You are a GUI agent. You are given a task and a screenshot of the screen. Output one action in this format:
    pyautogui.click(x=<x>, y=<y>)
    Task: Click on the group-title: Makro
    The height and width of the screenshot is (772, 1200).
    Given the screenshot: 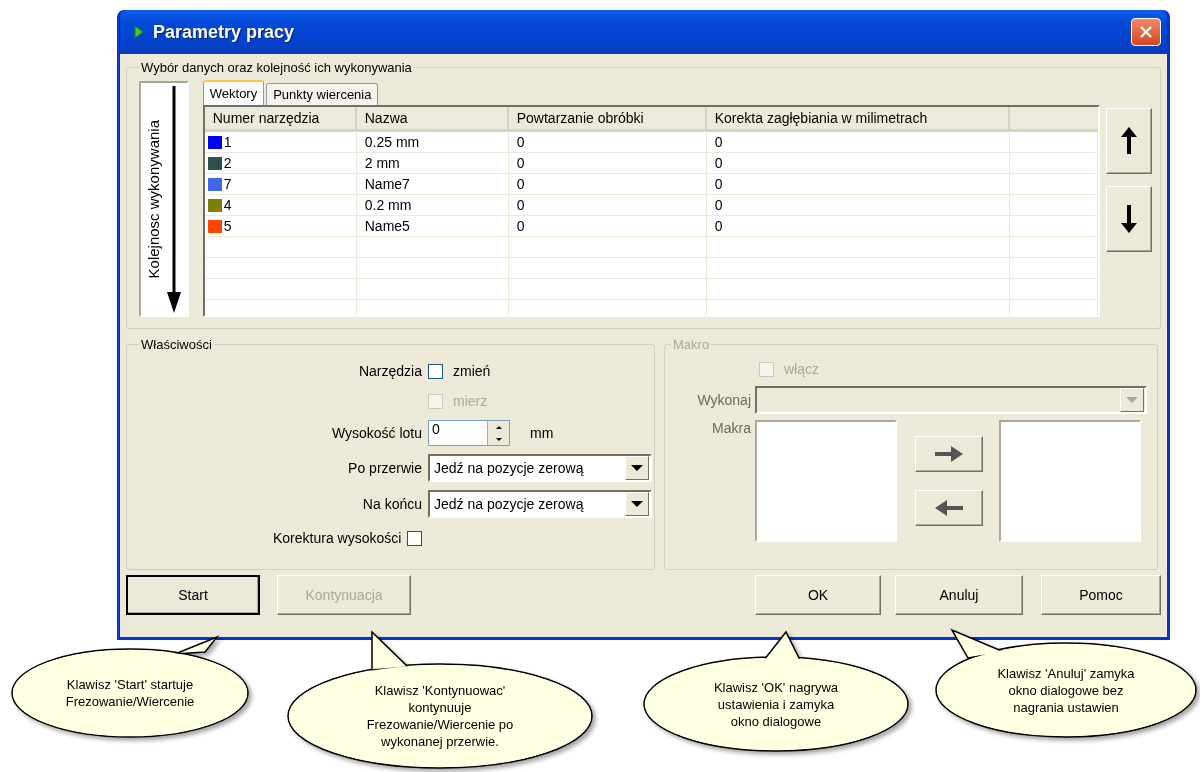 What is the action you would take?
    pyautogui.click(x=691, y=345)
    